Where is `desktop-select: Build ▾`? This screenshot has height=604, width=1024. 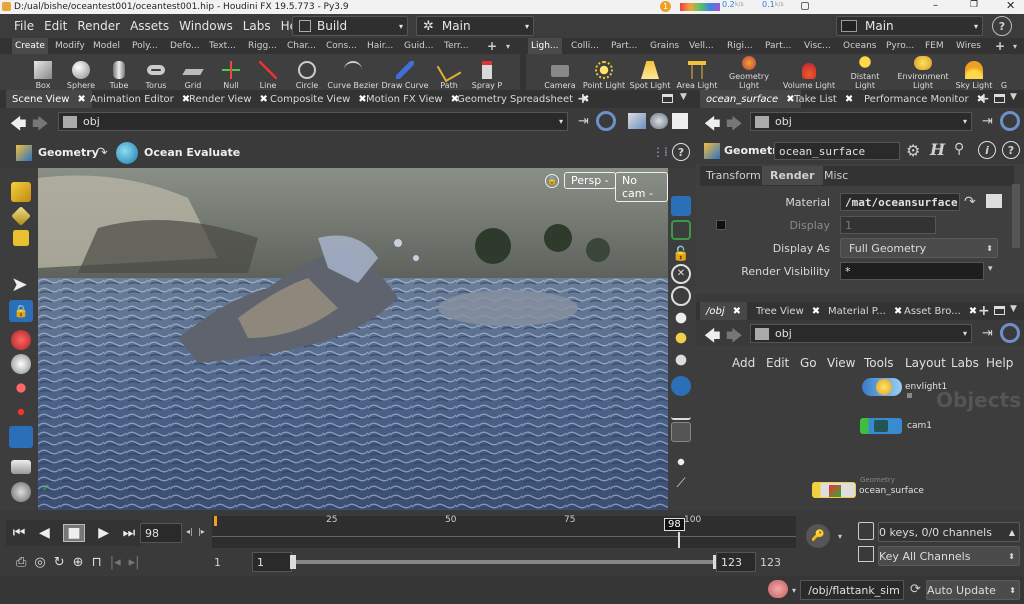
desktop-select: Build ▾ is located at coordinates (350, 26).